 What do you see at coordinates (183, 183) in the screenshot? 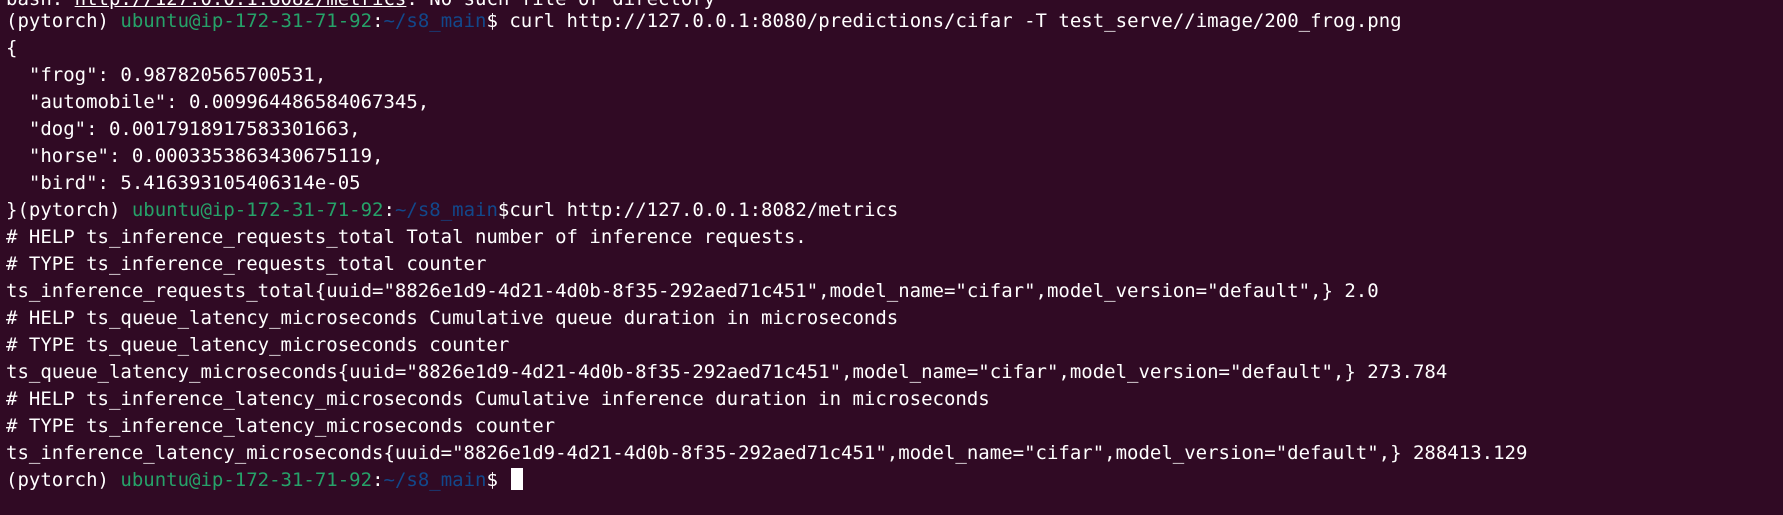
I see `json-line: "bird": 5.416393105406314e-05` at bounding box center [183, 183].